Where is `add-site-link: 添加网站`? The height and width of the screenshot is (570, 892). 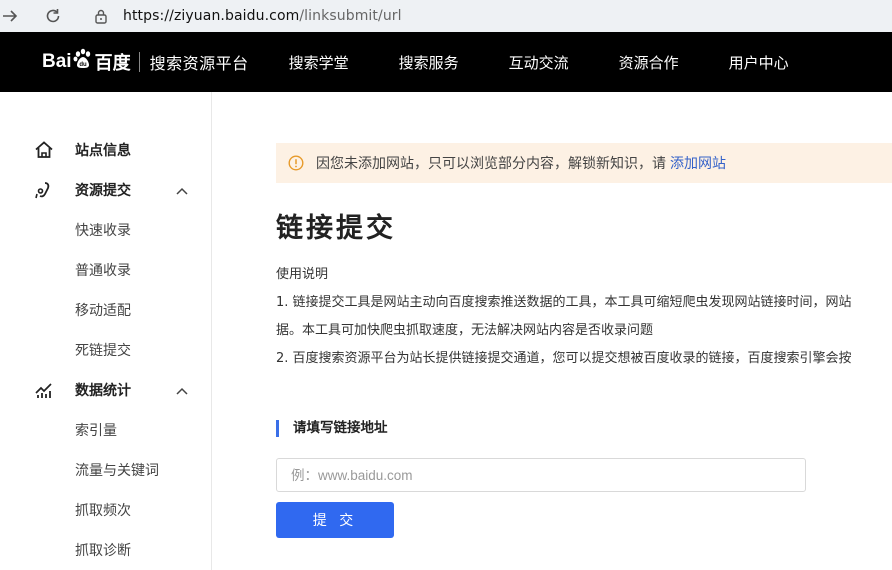 add-site-link: 添加网站 is located at coordinates (698, 163).